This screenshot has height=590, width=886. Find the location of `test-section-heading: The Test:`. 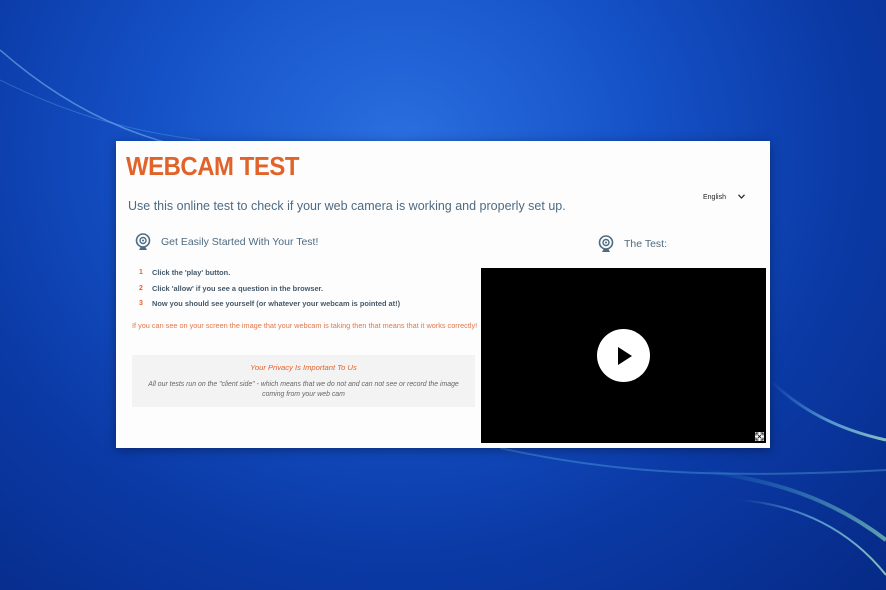

test-section-heading: The Test: is located at coordinates (632, 244).